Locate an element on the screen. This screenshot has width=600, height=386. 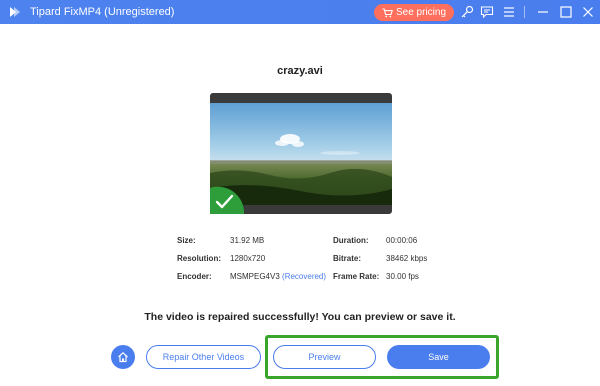
maximize-icon is located at coordinates (566, 12).